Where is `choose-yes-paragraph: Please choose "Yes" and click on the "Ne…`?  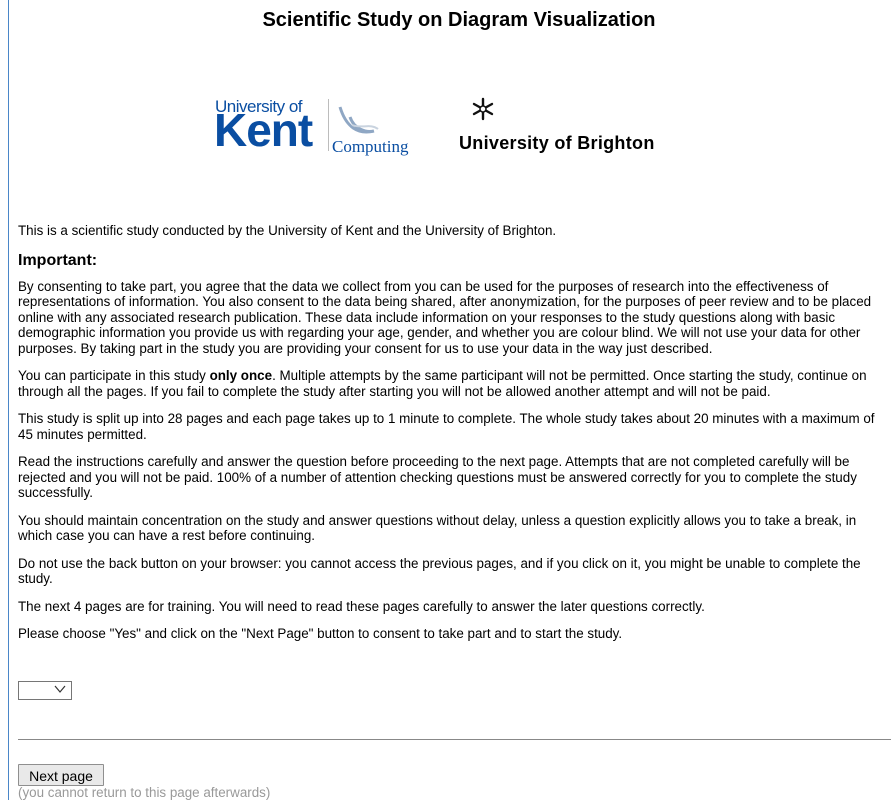 choose-yes-paragraph: Please choose "Yes" and click on the "Ne… is located at coordinates (320, 633).